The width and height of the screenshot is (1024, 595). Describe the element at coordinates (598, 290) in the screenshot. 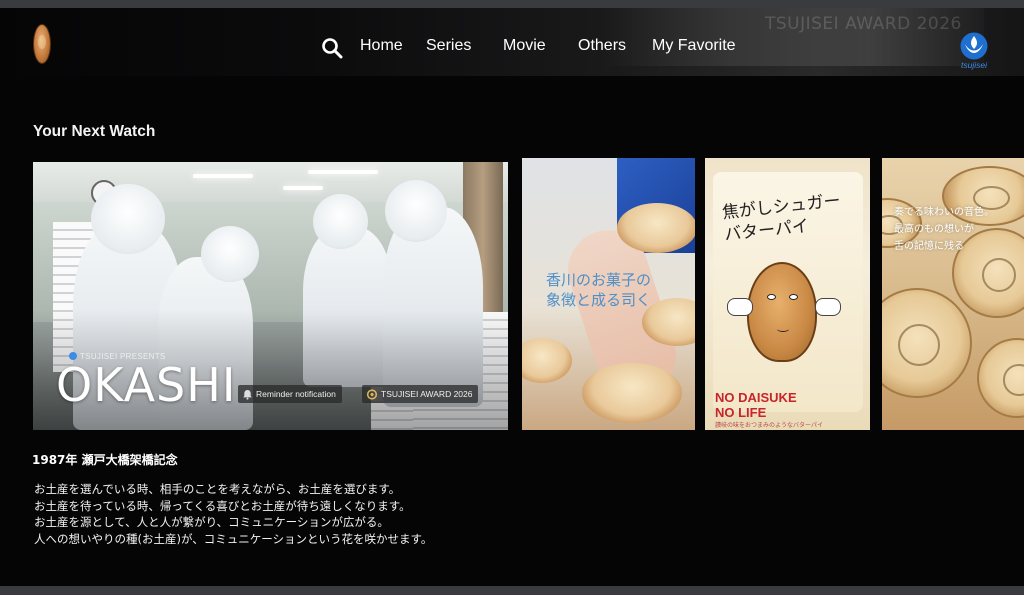

I see `thumbnail-caption: 香川のお菓子の 象徴と成る司く` at that location.